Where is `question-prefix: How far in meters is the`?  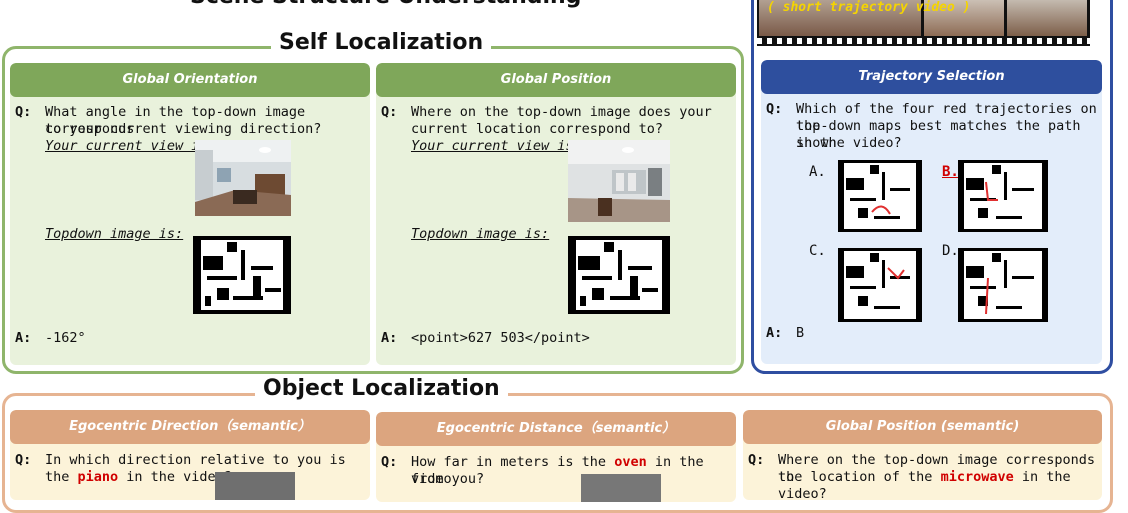
question-prefix: How far in meters is the is located at coordinates (513, 462).